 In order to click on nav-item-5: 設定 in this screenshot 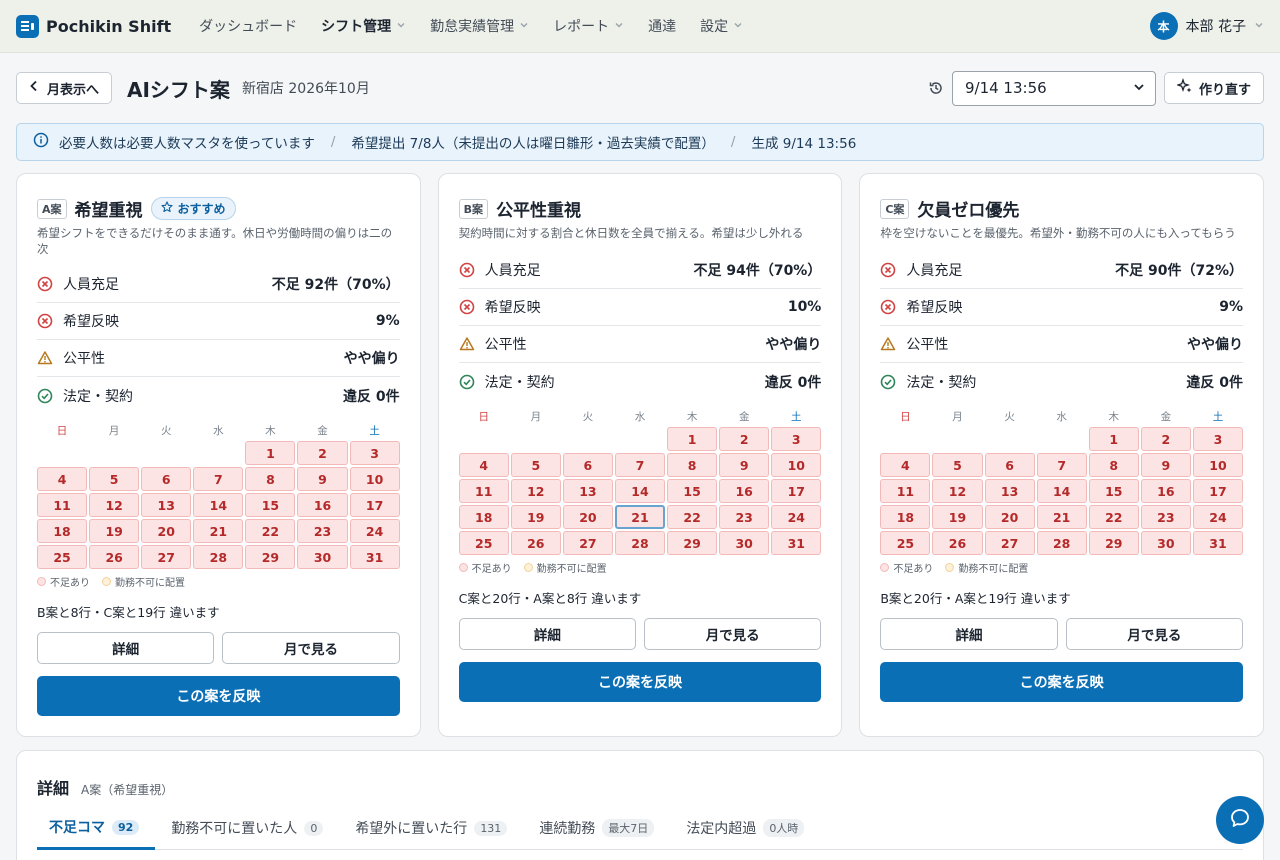, I will do `click(721, 26)`.